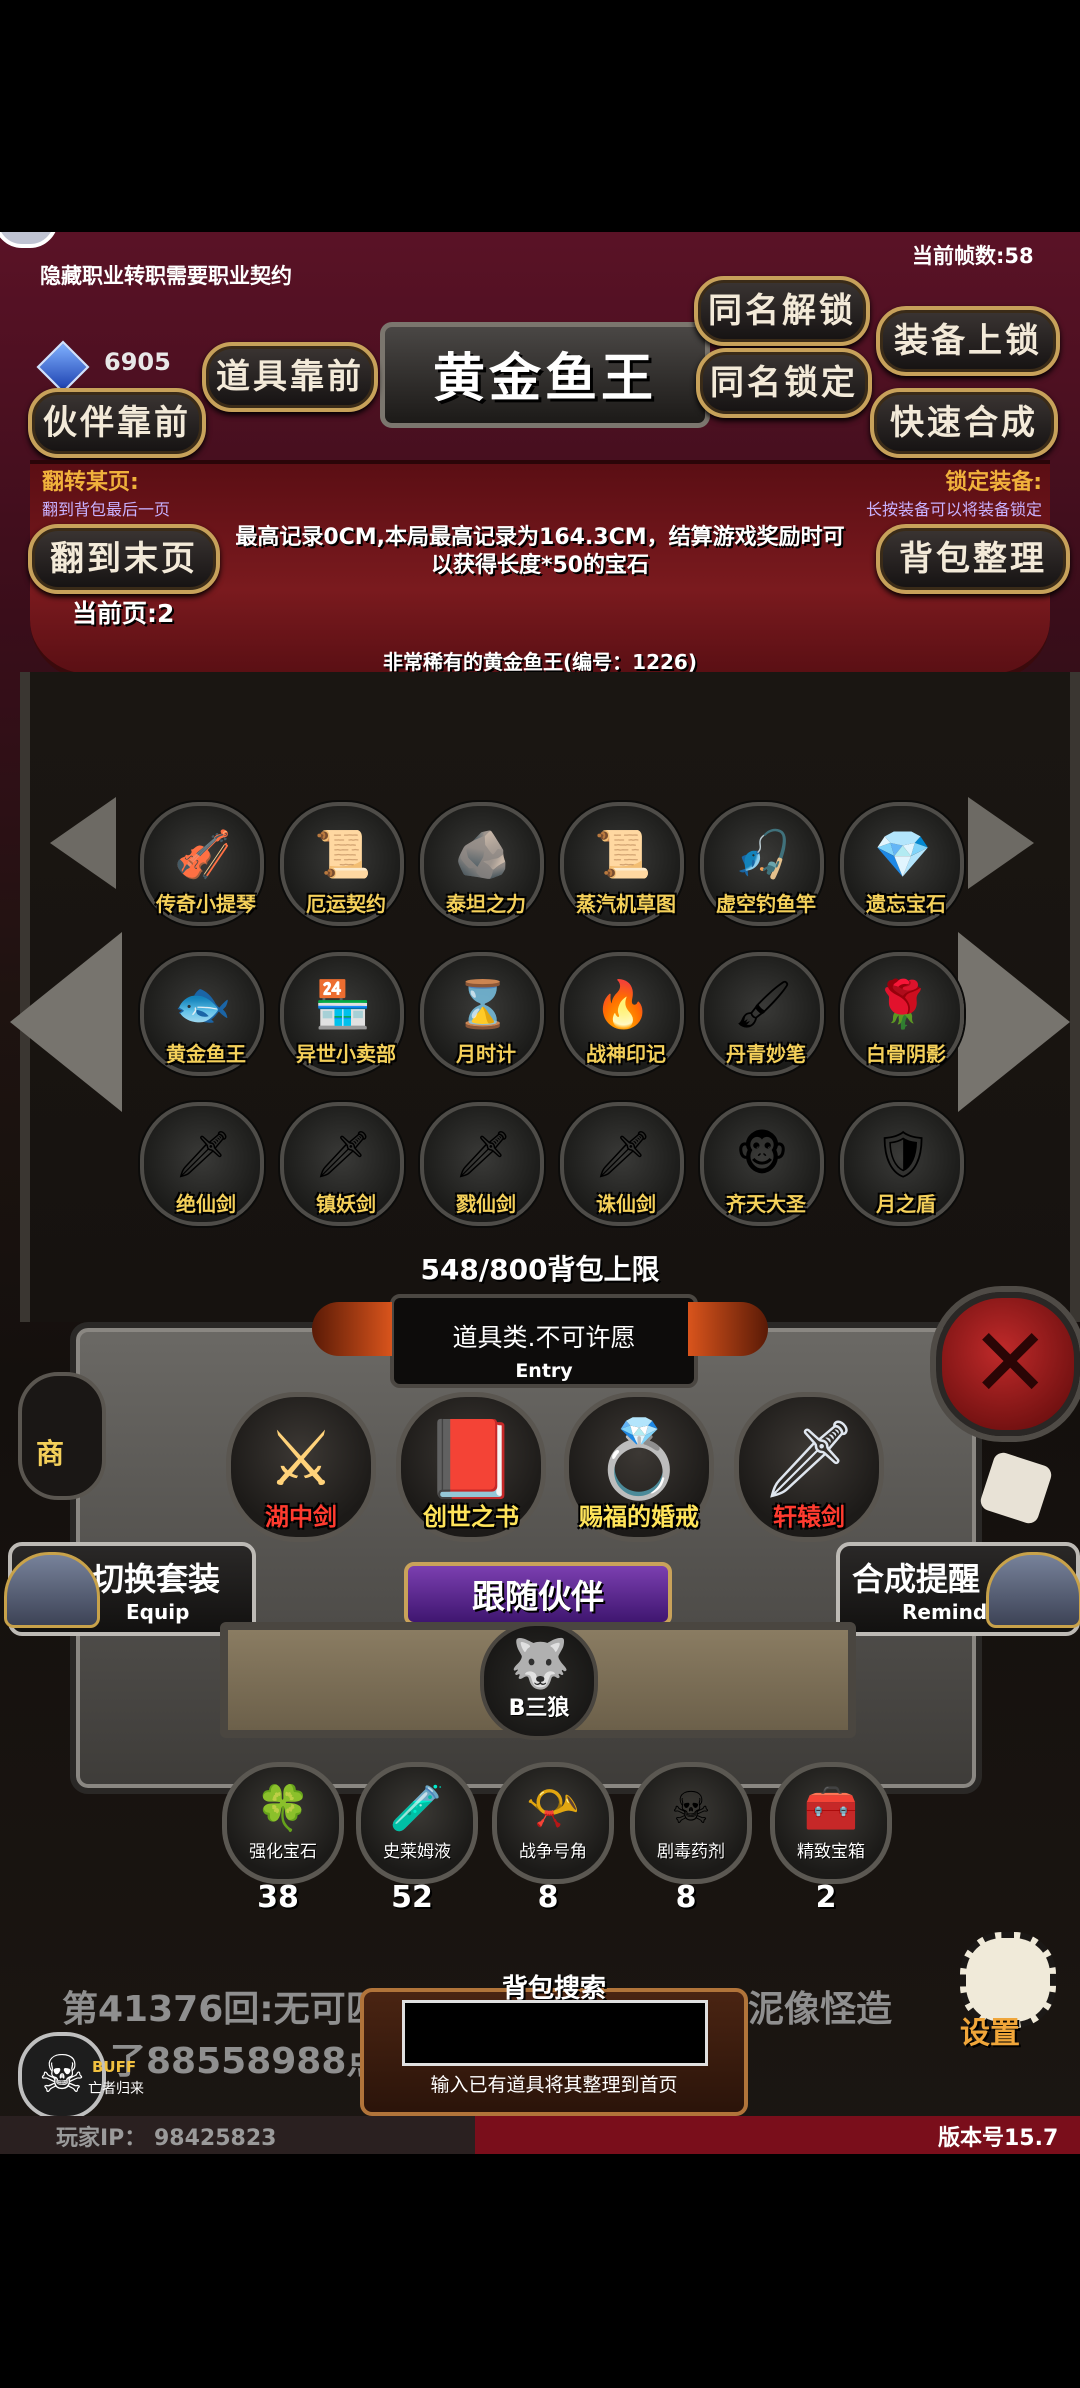 This screenshot has width=1080, height=2388. Describe the element at coordinates (540, 1664) in the screenshot. I see `wolf-icon: 🐺` at that location.